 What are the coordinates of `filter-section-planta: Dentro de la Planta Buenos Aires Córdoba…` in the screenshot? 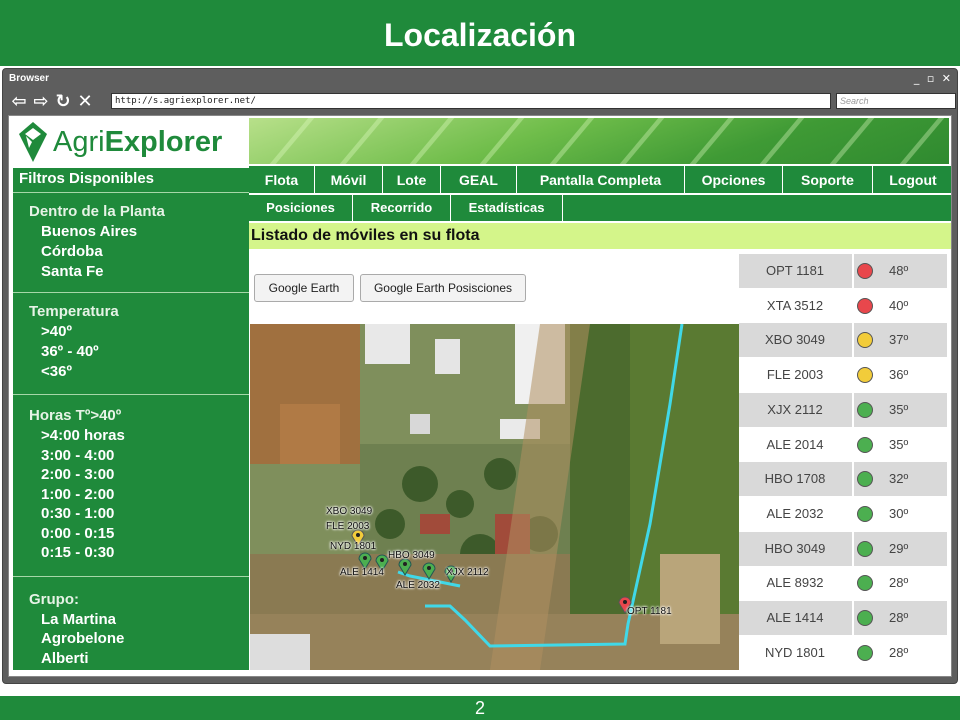 It's located at (131, 242).